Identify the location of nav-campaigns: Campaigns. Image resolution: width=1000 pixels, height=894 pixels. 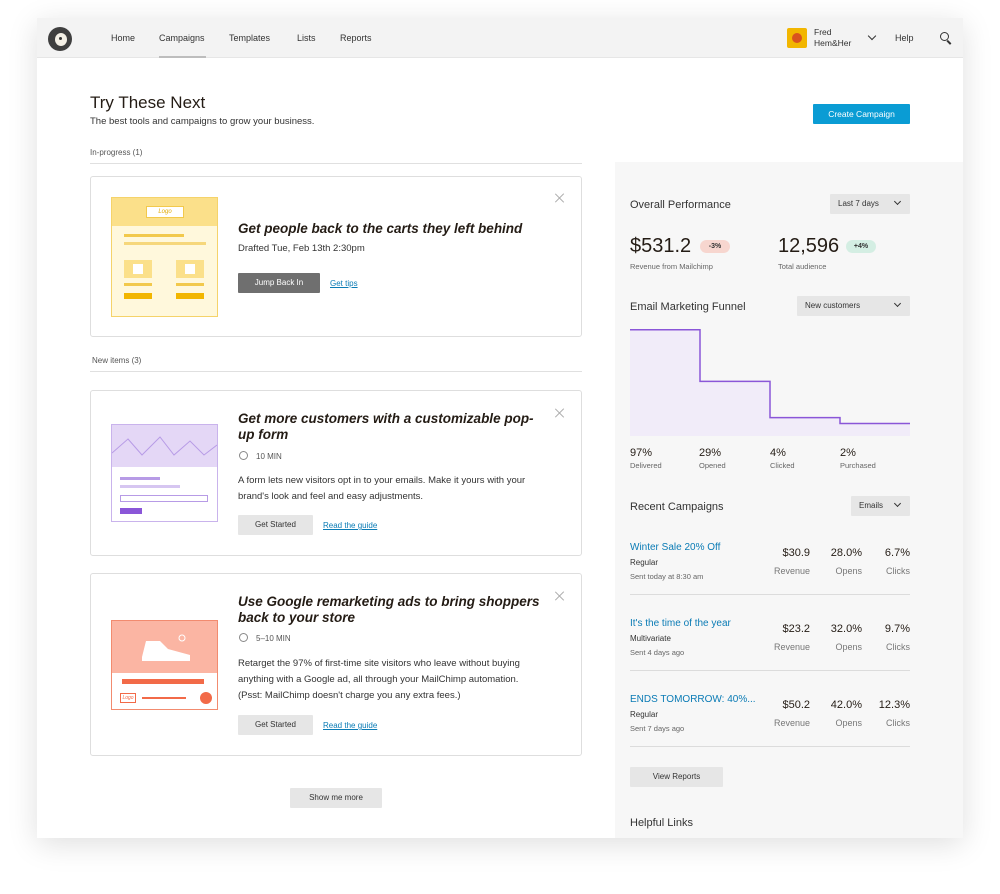
(182, 45).